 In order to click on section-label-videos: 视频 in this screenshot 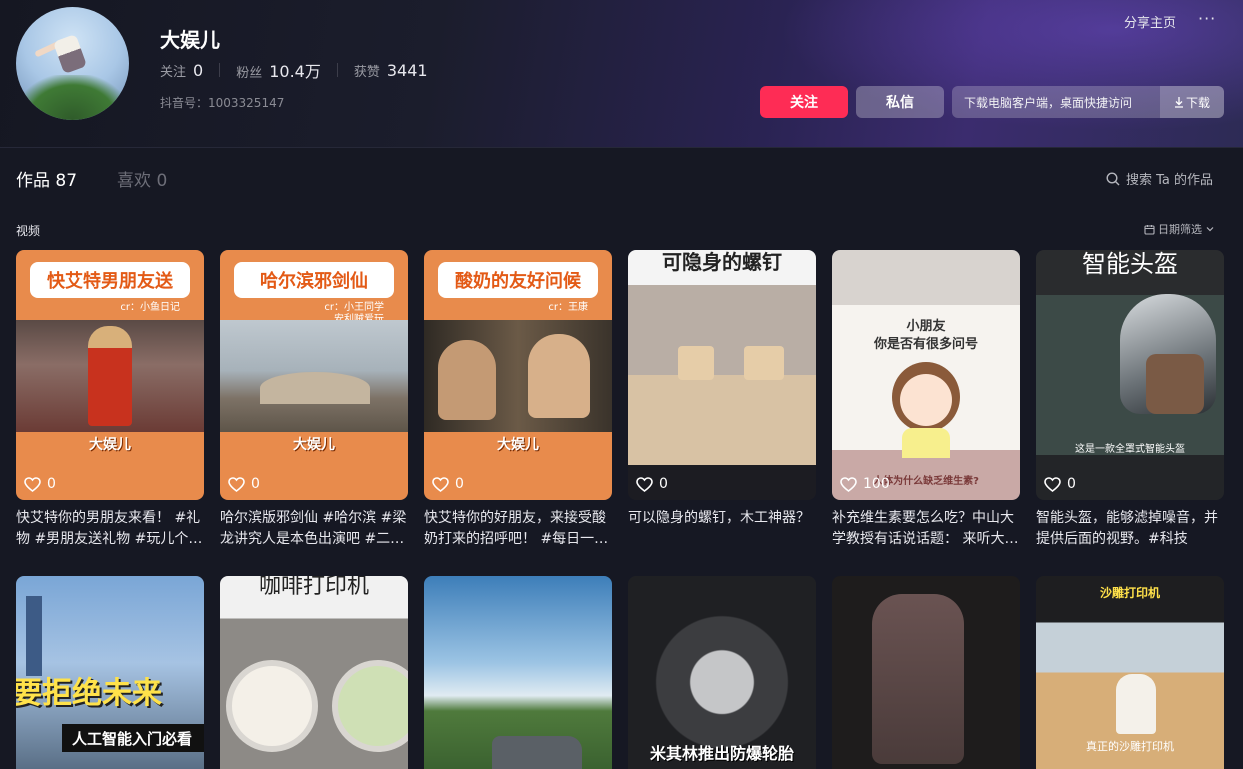, I will do `click(28, 231)`.